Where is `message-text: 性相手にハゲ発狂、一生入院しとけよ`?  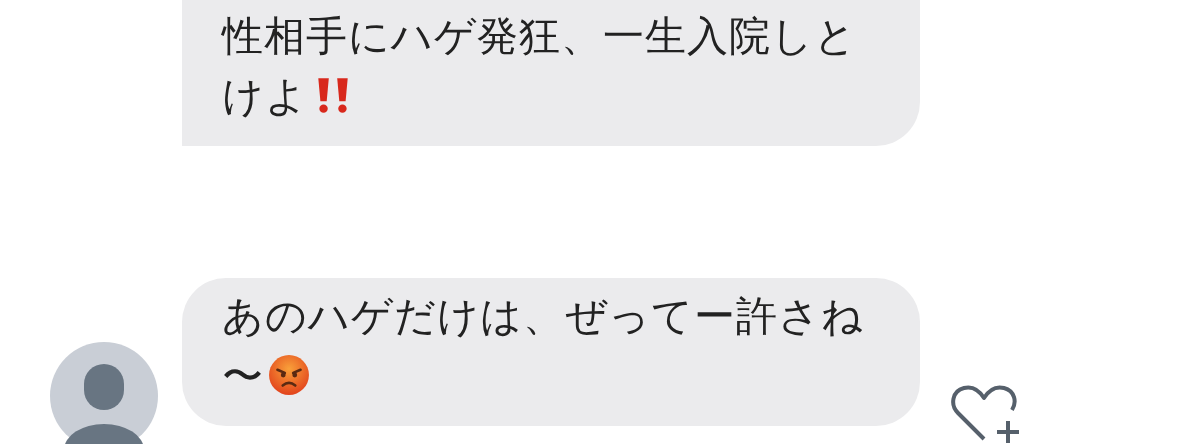 message-text: 性相手にハゲ発狂、一生入院しとけよ is located at coordinates (540, 66).